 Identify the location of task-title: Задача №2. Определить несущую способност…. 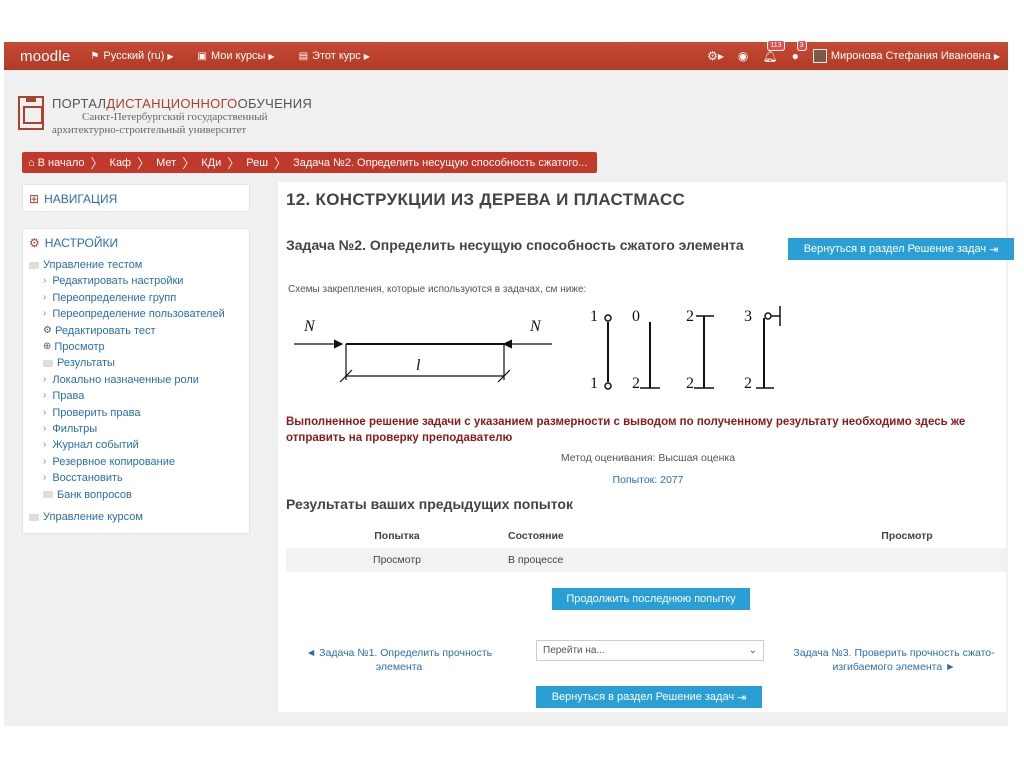
(515, 245).